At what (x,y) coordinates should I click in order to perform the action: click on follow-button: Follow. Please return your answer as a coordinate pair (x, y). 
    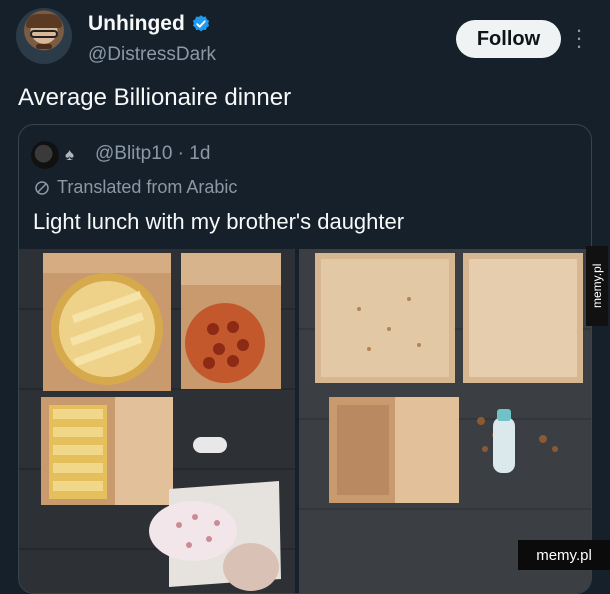
    Looking at the image, I should click on (508, 39).